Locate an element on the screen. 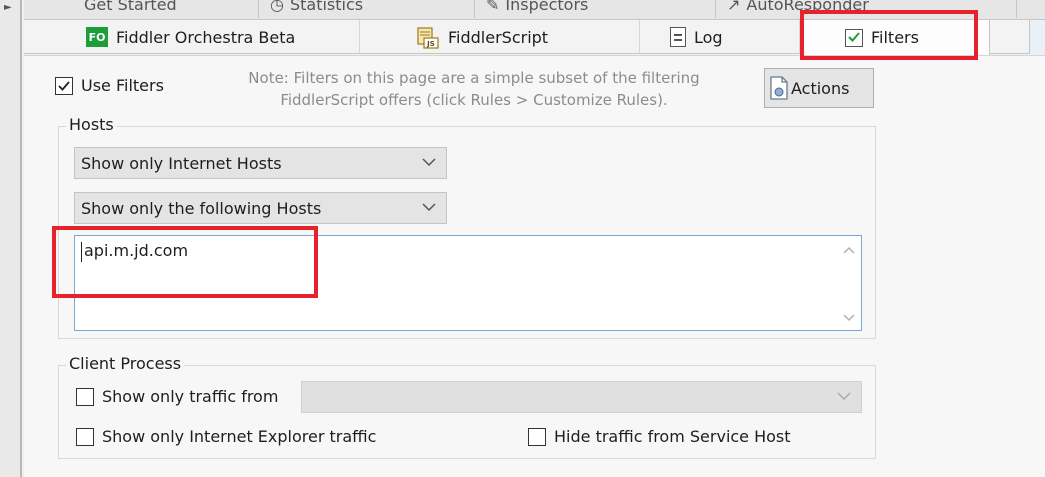 The height and width of the screenshot is (477, 1045). tab-label: Get Started is located at coordinates (130, 7).